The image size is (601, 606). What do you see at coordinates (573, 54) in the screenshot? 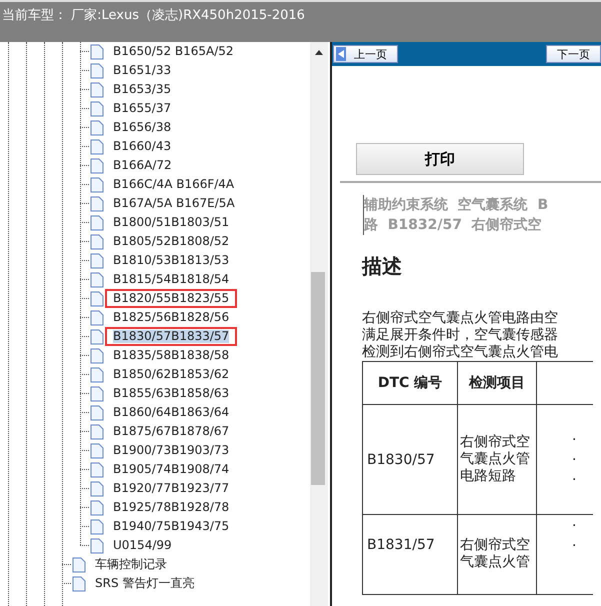
I see `next-page-button: 下一页` at bounding box center [573, 54].